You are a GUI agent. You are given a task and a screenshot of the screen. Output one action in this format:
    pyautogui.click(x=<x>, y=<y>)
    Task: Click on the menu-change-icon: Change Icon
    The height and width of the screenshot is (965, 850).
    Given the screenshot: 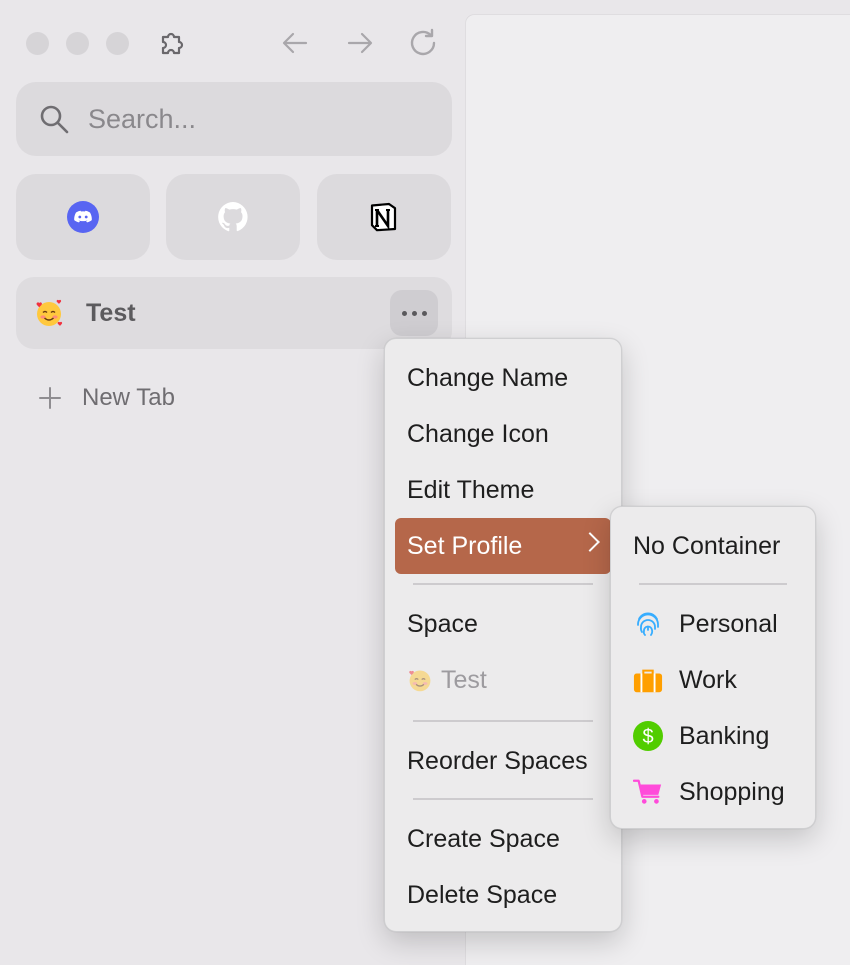 What is the action you would take?
    pyautogui.click(x=503, y=434)
    